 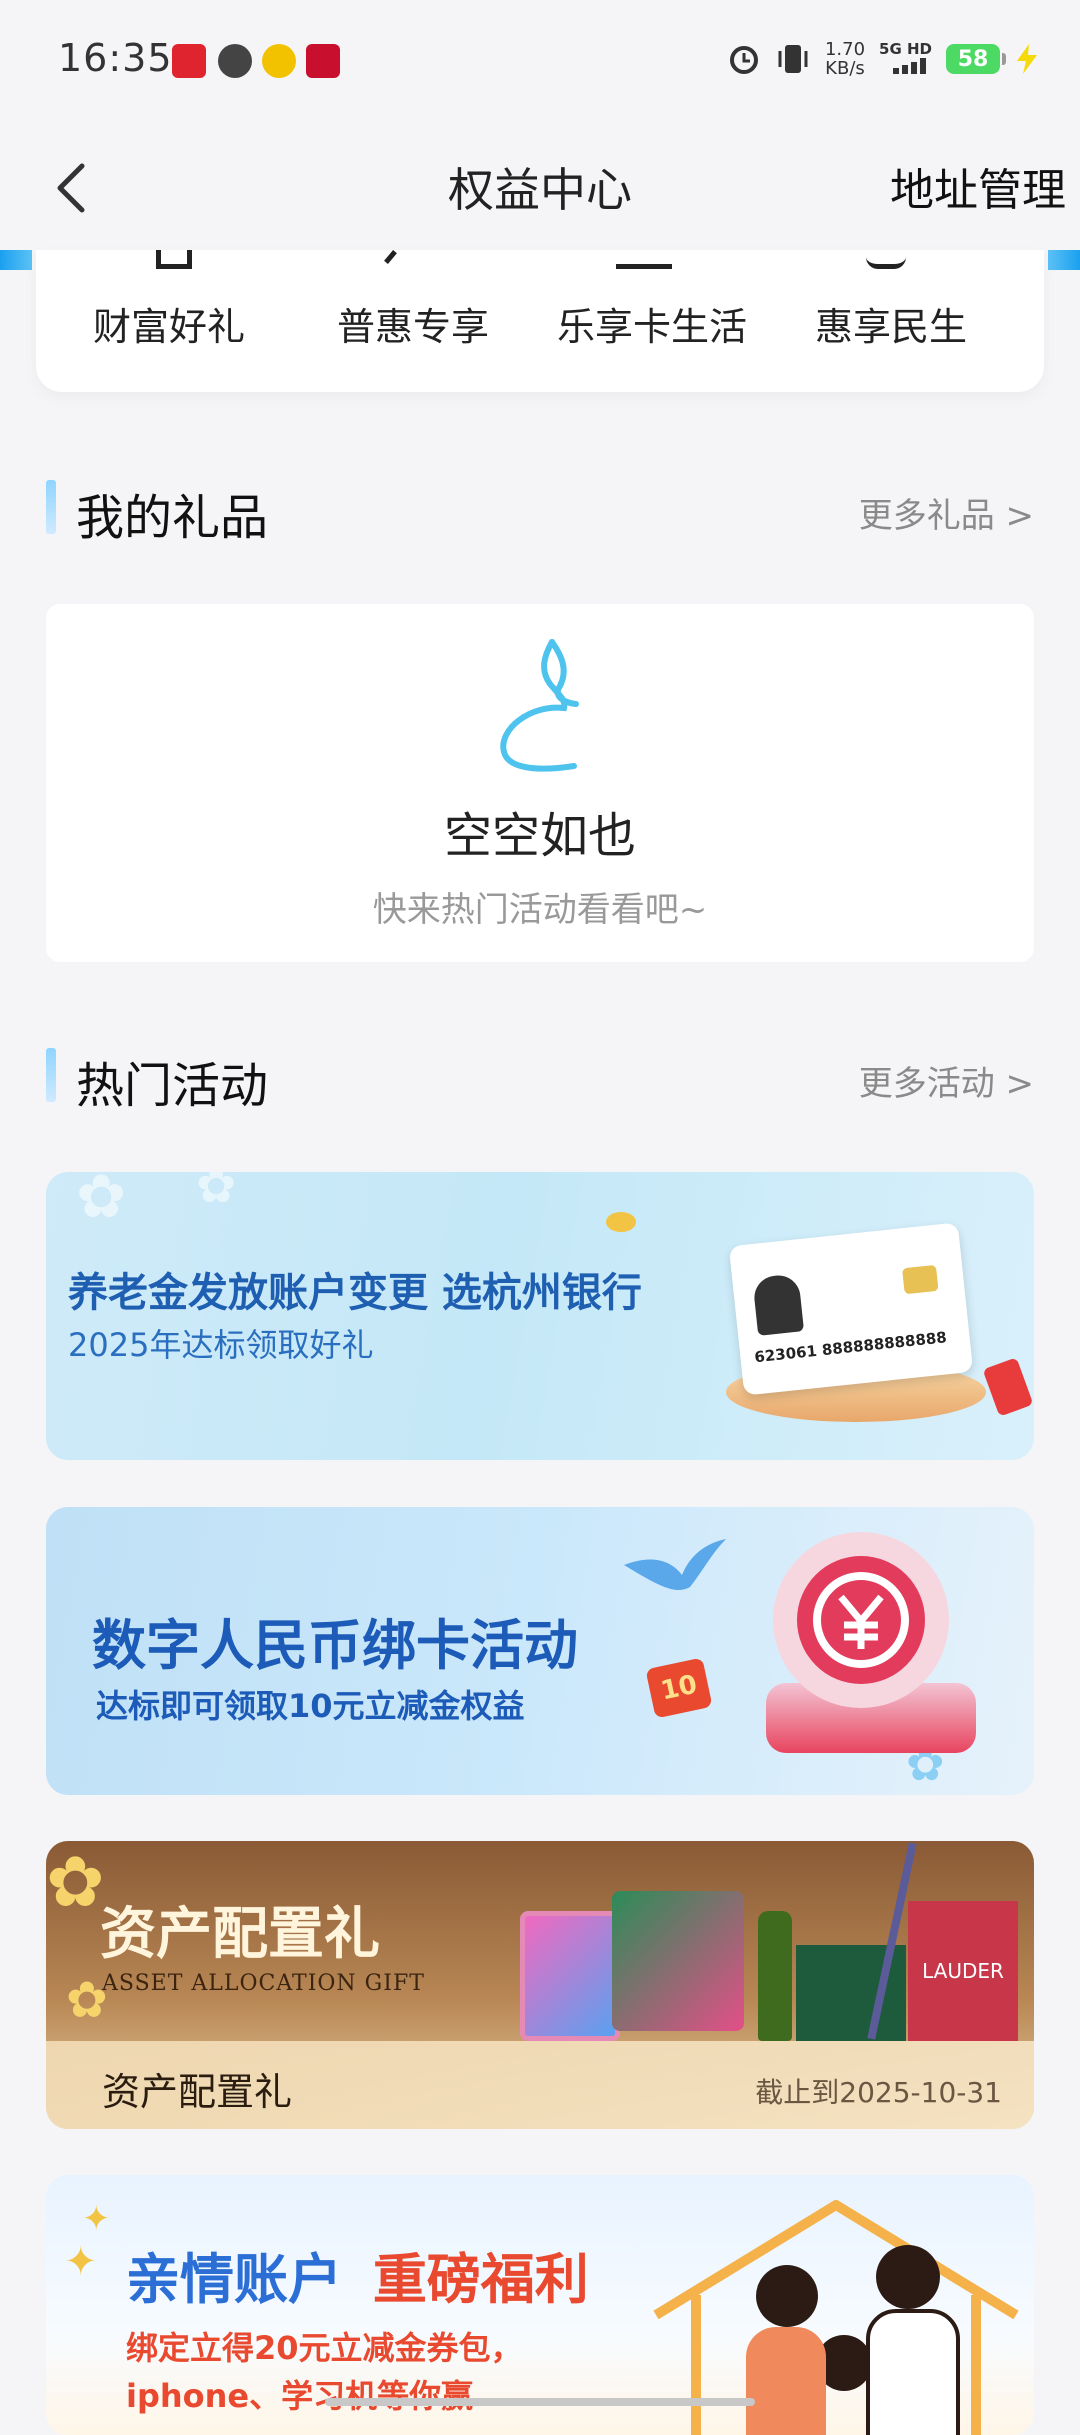 What do you see at coordinates (540, 189) in the screenshot?
I see `nav-bar: 权益中心 地址管理` at bounding box center [540, 189].